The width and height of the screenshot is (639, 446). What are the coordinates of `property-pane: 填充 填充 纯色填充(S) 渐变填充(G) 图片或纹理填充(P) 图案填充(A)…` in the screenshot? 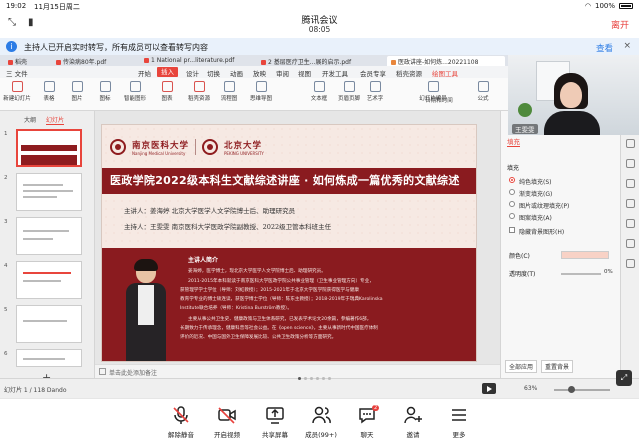 It's located at (560, 244).